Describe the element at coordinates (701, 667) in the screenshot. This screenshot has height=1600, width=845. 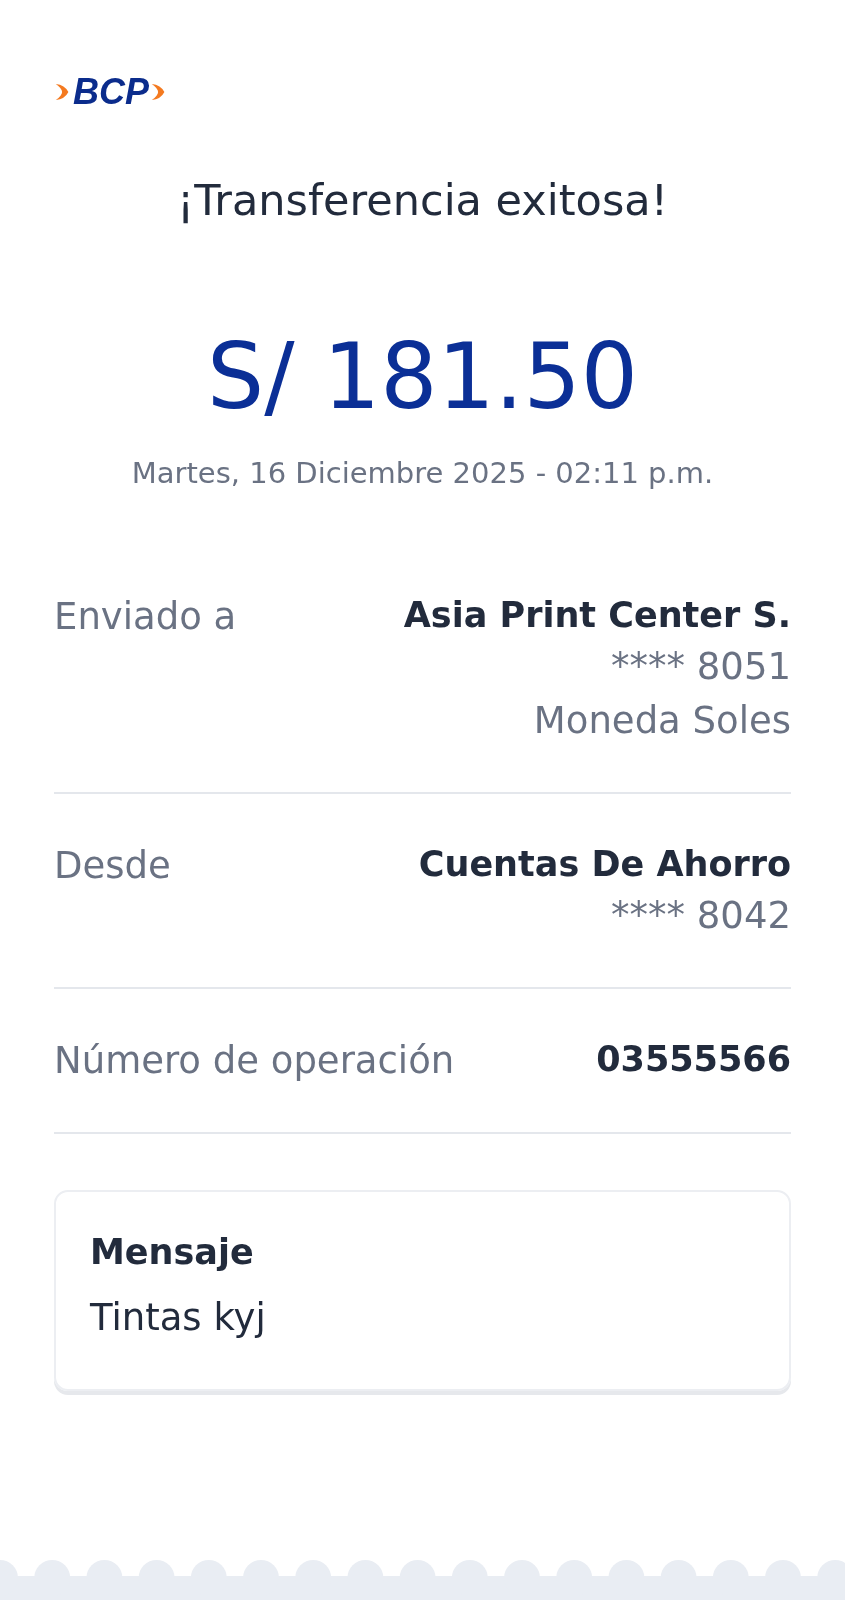
I see `detail-value: **** 8051` at that location.